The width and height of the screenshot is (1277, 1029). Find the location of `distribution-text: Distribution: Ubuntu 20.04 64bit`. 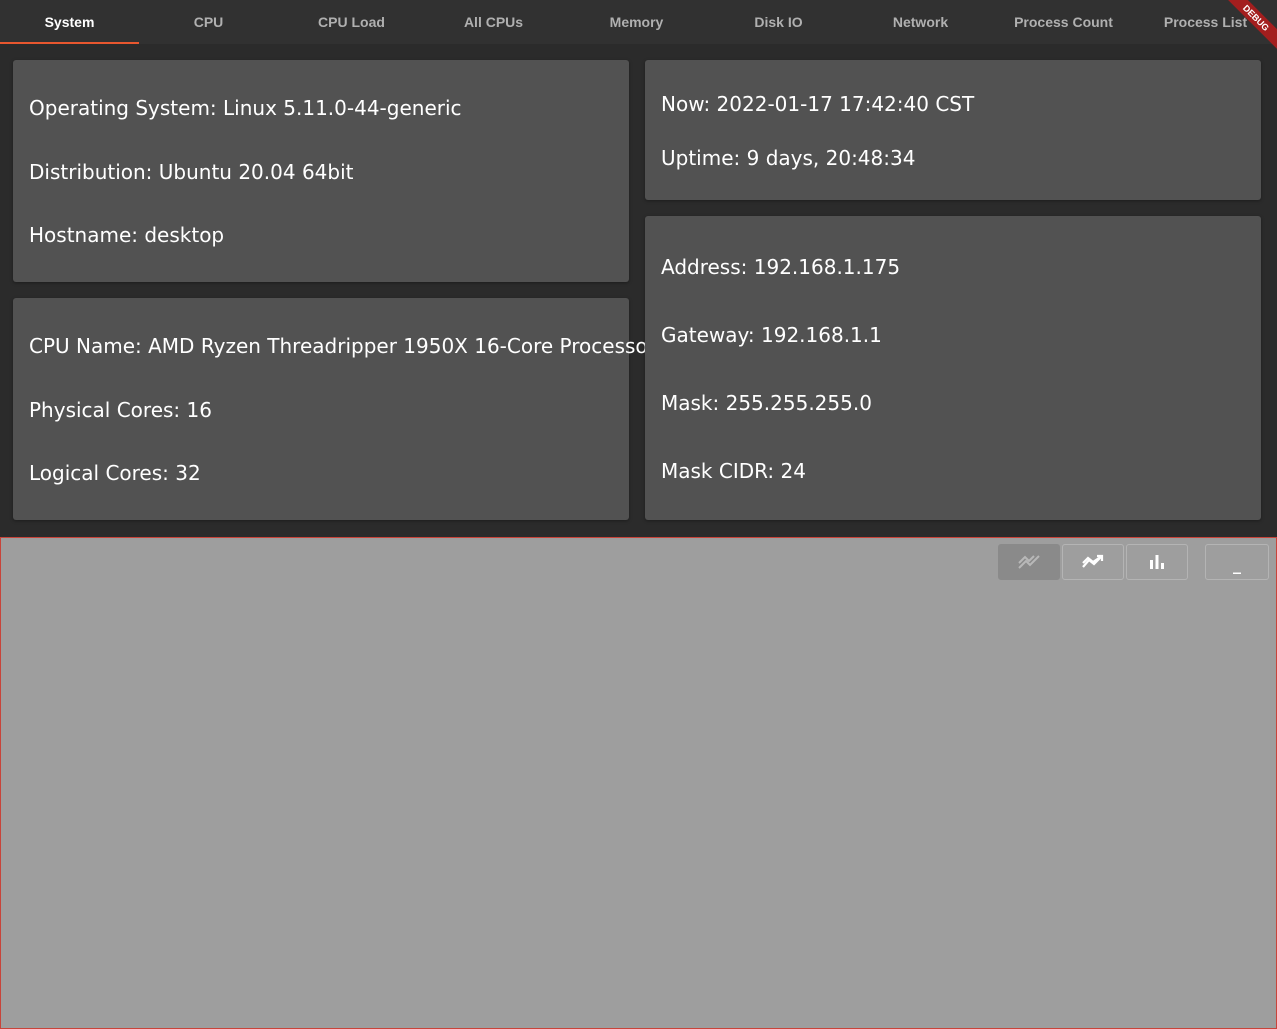

distribution-text: Distribution: Ubuntu 20.04 64bit is located at coordinates (191, 172).